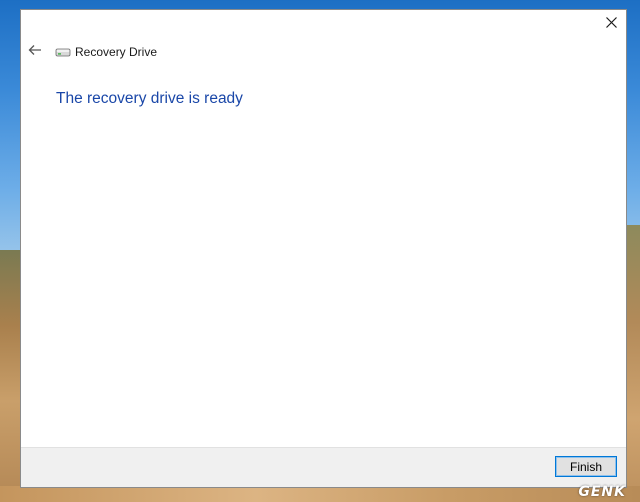  I want to click on back-button, so click(35, 52).